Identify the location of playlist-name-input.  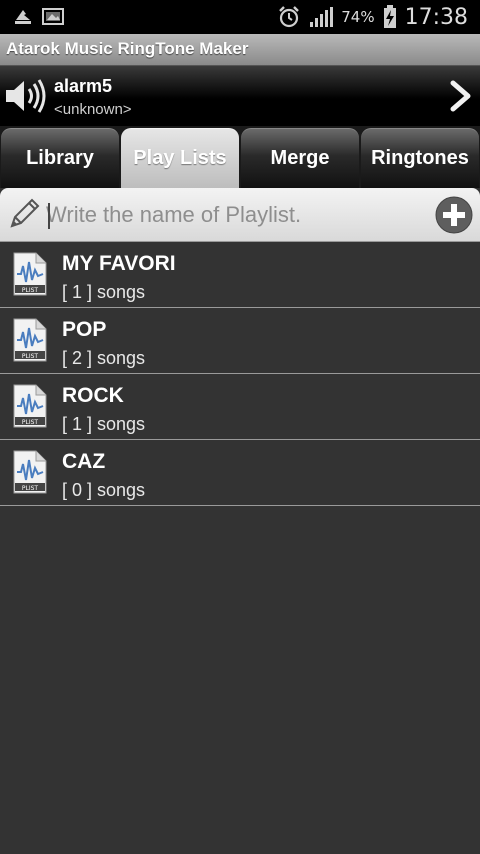
(231, 215).